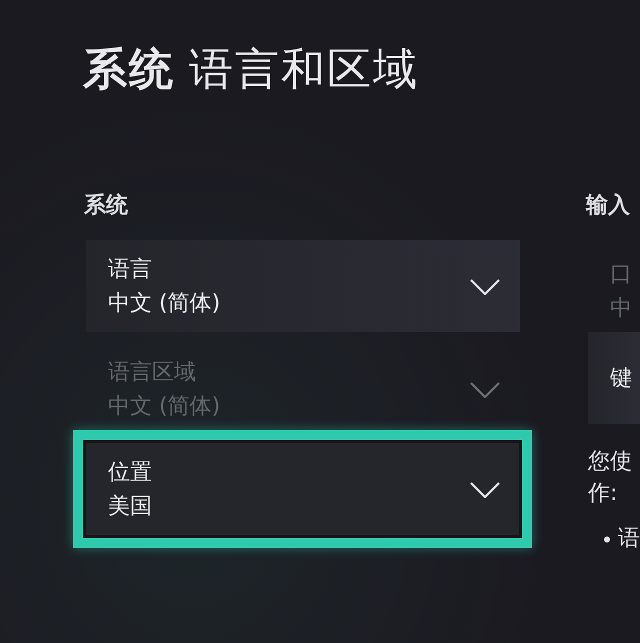  What do you see at coordinates (621, 379) in the screenshot?
I see `setting-label: 键` at bounding box center [621, 379].